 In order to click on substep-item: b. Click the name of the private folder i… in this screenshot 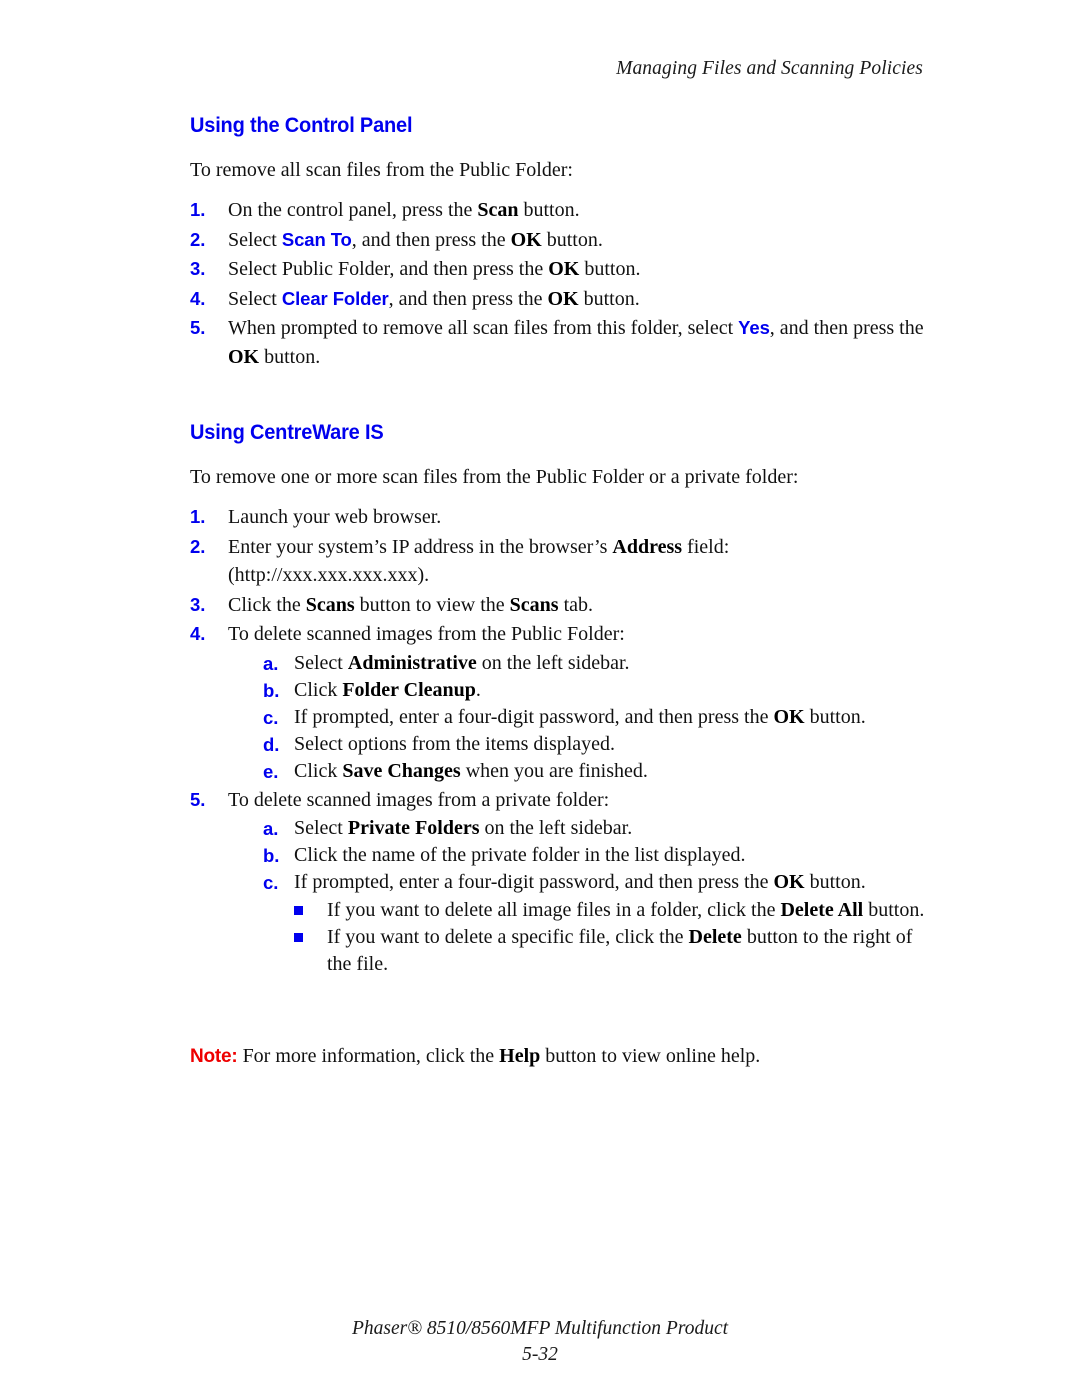, I will do `click(595, 855)`.